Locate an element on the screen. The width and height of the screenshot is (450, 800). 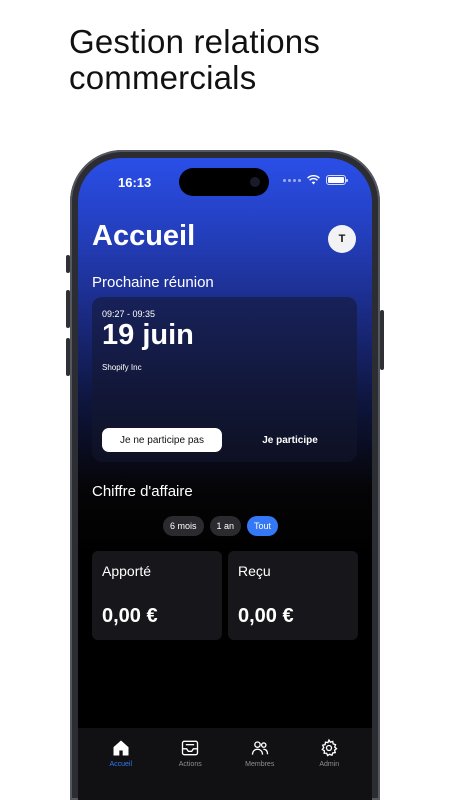
battery-icon is located at coordinates (337, 180).